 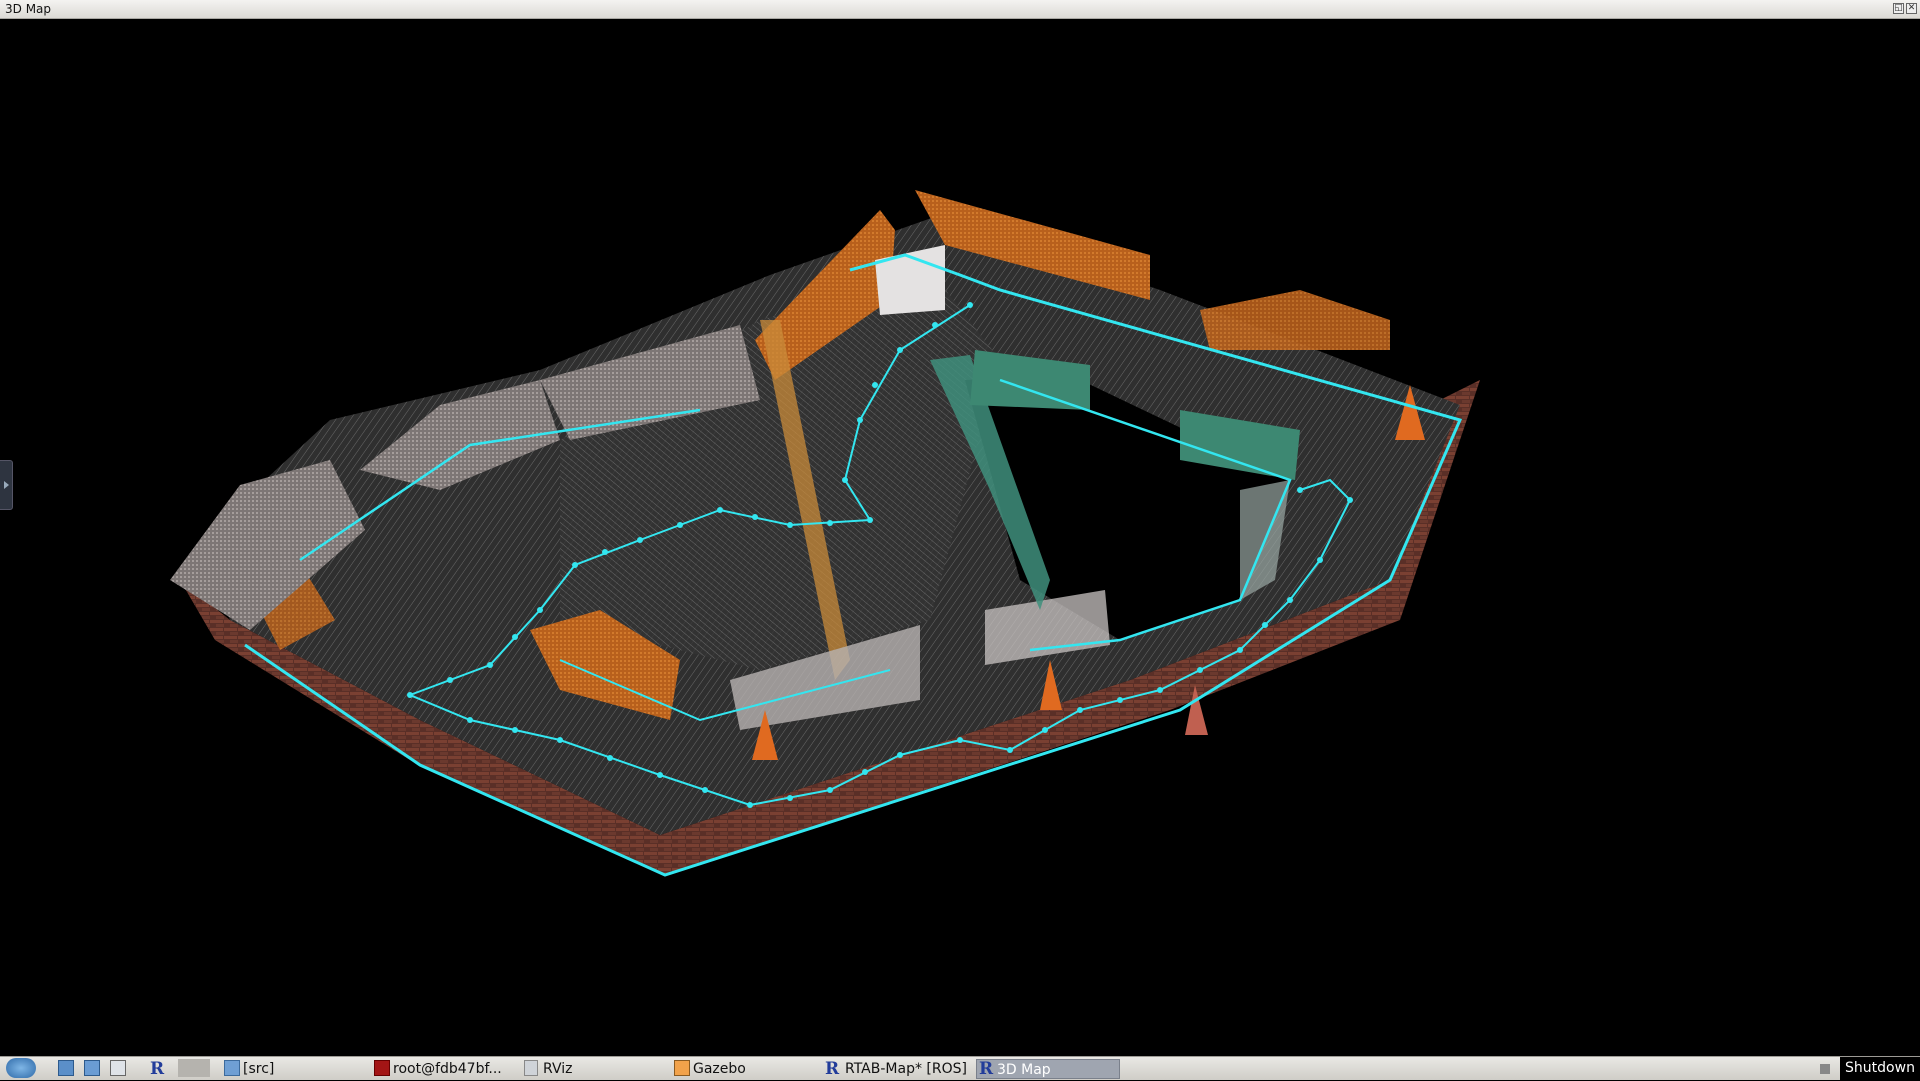 What do you see at coordinates (232, 1068) in the screenshot?
I see `folder-icon` at bounding box center [232, 1068].